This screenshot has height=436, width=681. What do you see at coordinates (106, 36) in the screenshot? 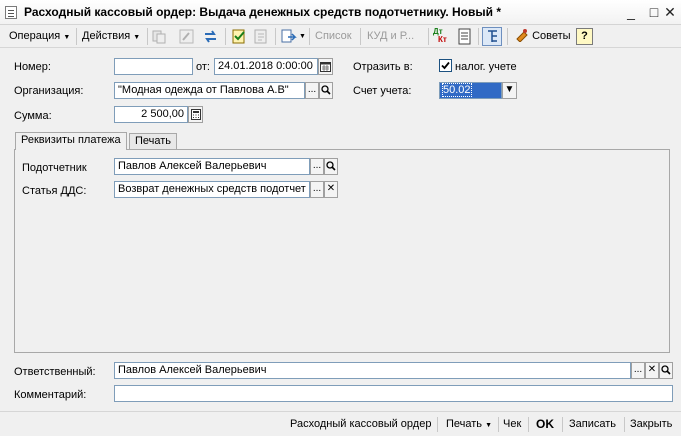
I see `actions-menu-label: Действия` at bounding box center [106, 36].